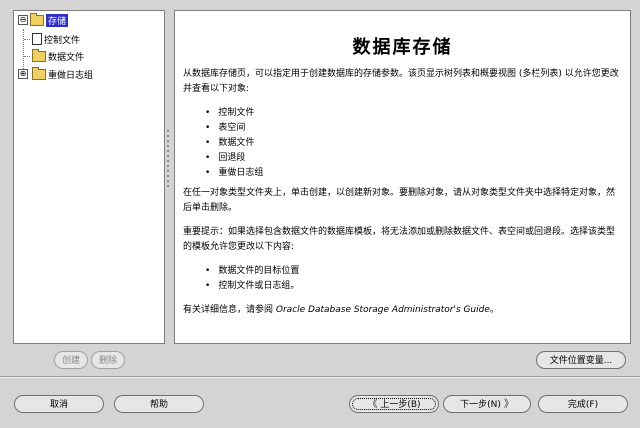  What do you see at coordinates (108, 360) in the screenshot?
I see `delete-button: 删除` at bounding box center [108, 360].